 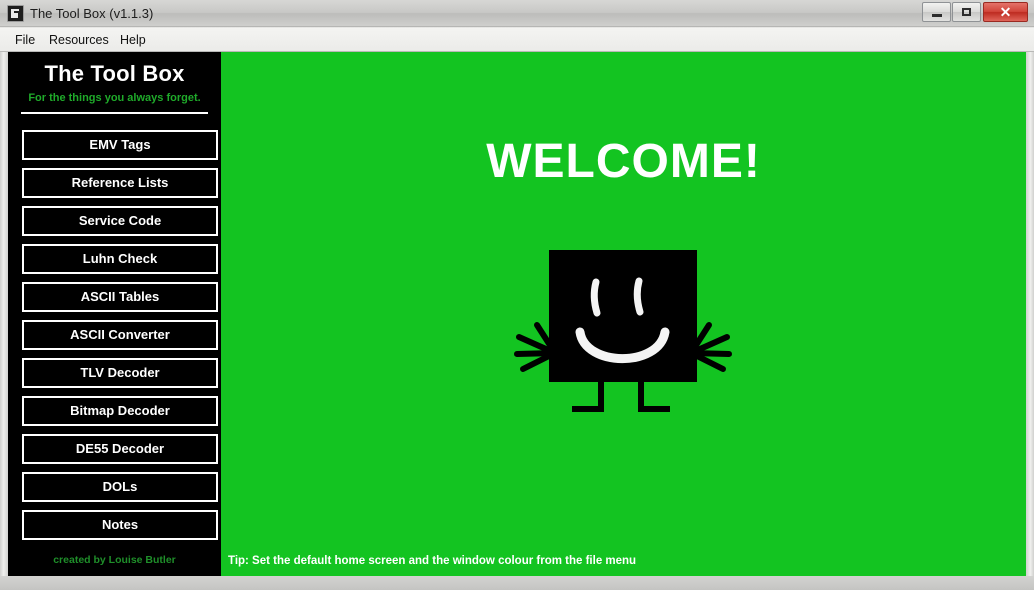 What do you see at coordinates (517, 13) in the screenshot?
I see `title-bar: The Tool Box (v1.1.3) ✕` at bounding box center [517, 13].